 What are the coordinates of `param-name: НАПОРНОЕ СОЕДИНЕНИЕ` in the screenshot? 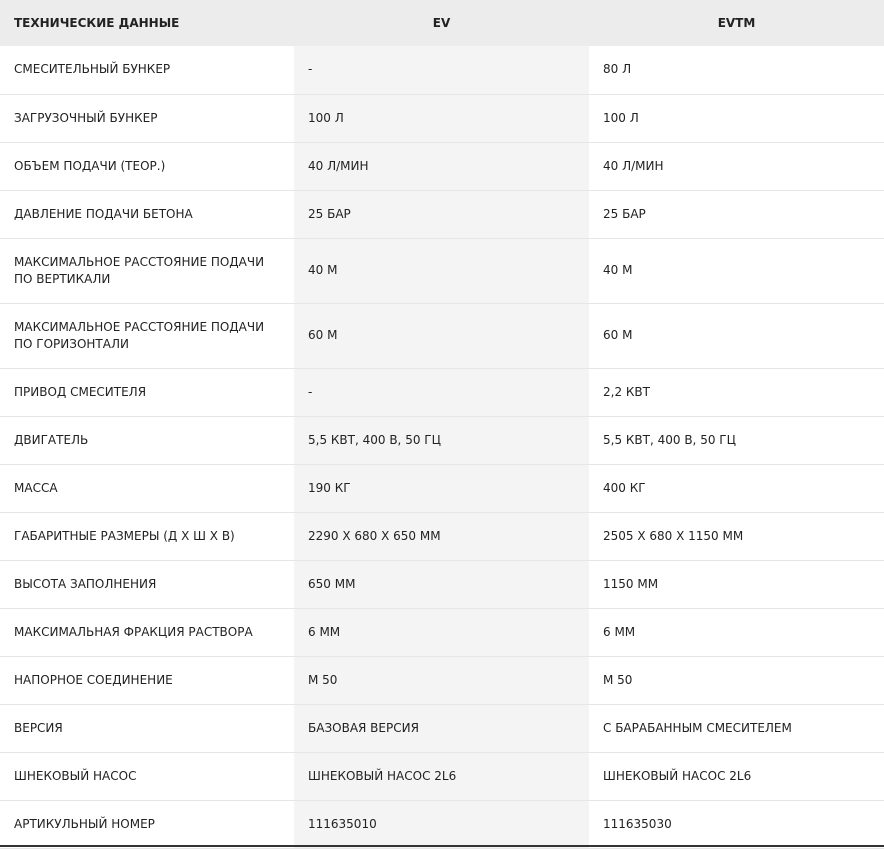 It's located at (93, 679).